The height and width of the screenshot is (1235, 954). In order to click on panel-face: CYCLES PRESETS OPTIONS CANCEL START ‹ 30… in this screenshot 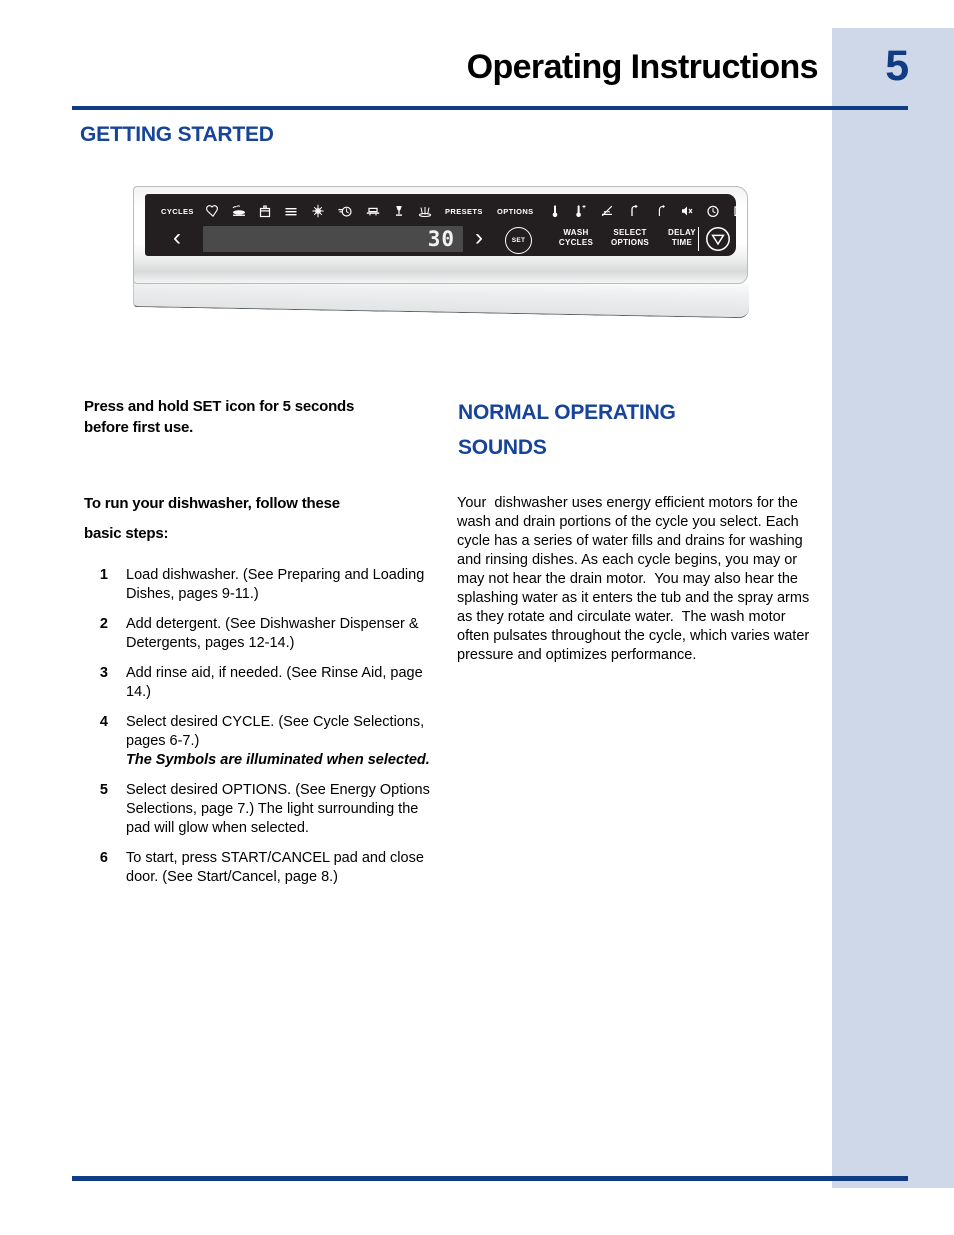, I will do `click(470, 225)`.